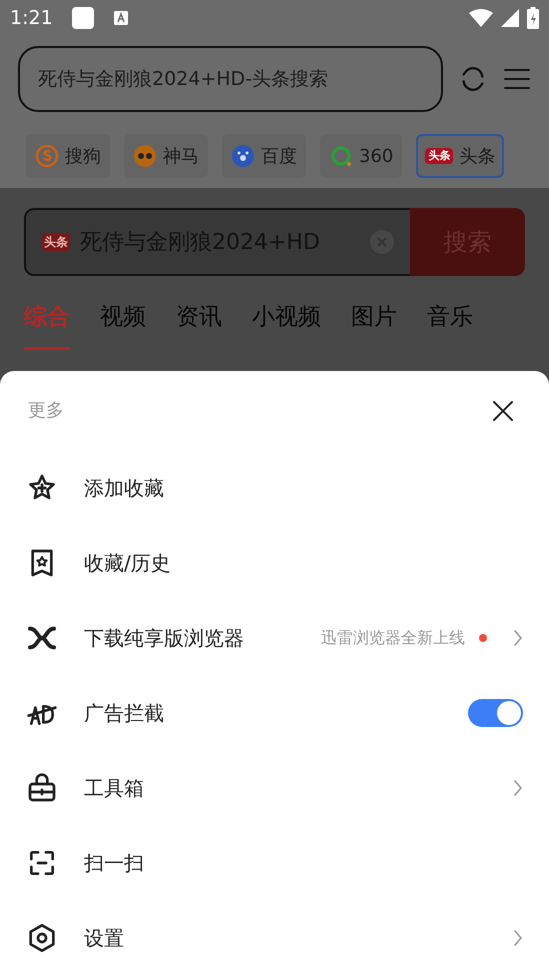 The width and height of the screenshot is (549, 976). What do you see at coordinates (274, 638) in the screenshot?
I see `menu-item: 下载纯享版浏览器 迅雷浏览器全新上线` at bounding box center [274, 638].